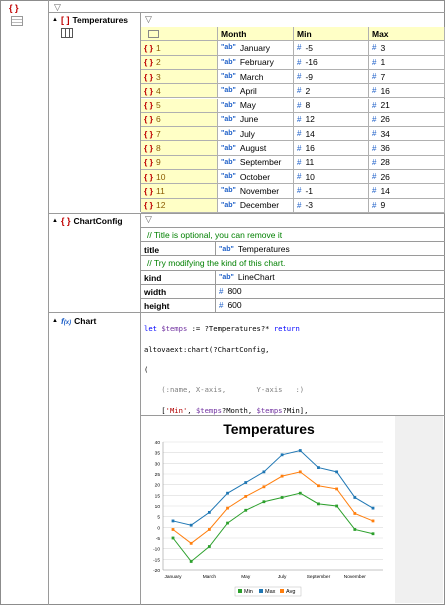 This screenshot has width=445, height=605. I want to click on table-header-corner, so click(179, 34).